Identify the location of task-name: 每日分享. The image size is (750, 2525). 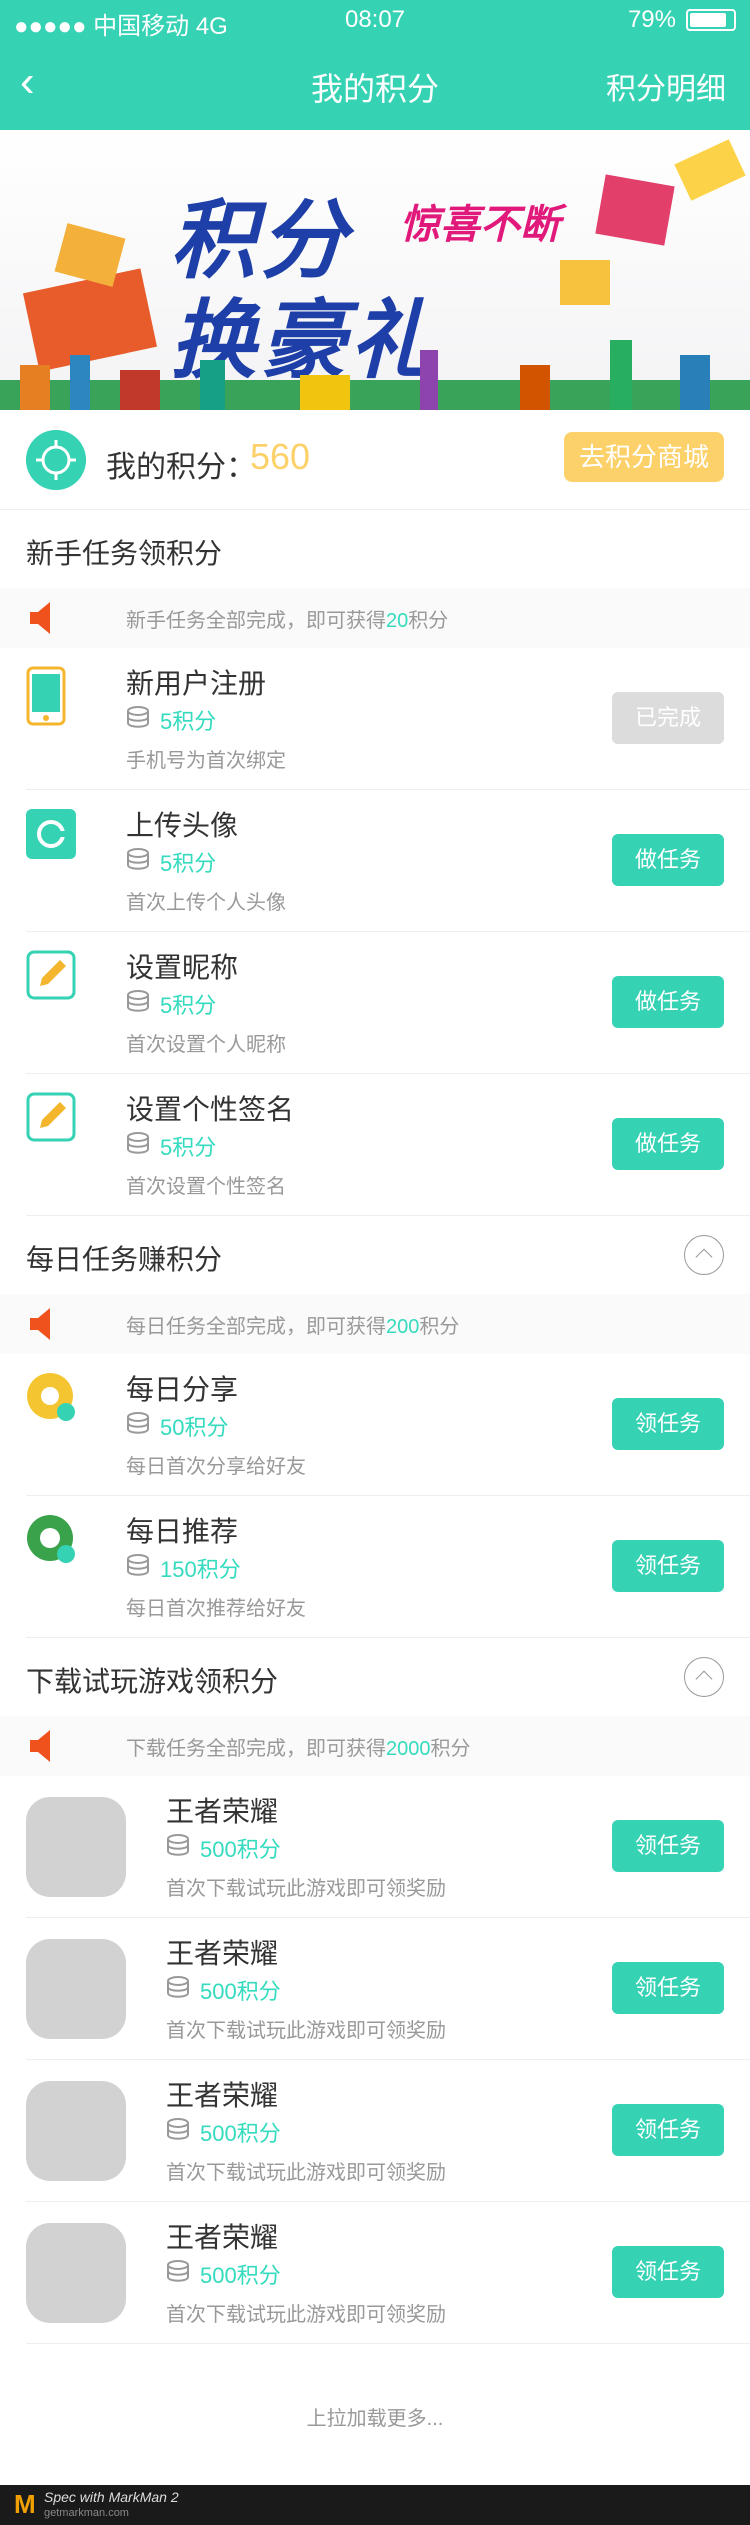
(182, 1389).